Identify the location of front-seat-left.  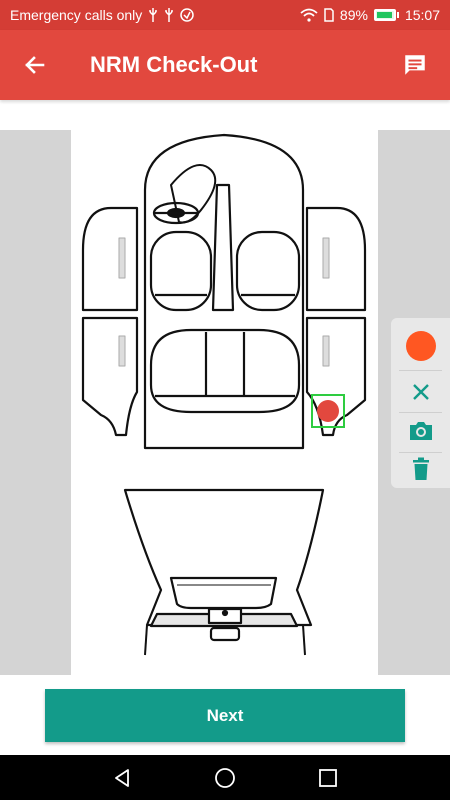
(181, 271).